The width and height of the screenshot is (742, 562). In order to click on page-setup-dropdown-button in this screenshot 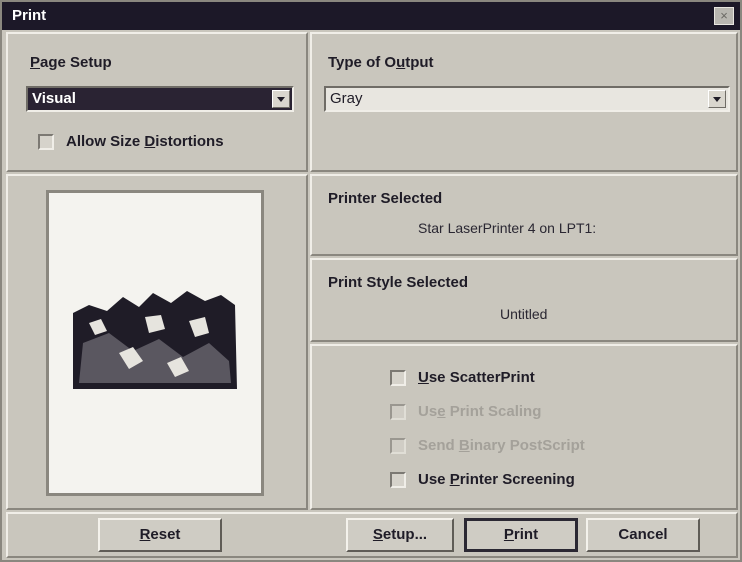, I will do `click(281, 99)`.